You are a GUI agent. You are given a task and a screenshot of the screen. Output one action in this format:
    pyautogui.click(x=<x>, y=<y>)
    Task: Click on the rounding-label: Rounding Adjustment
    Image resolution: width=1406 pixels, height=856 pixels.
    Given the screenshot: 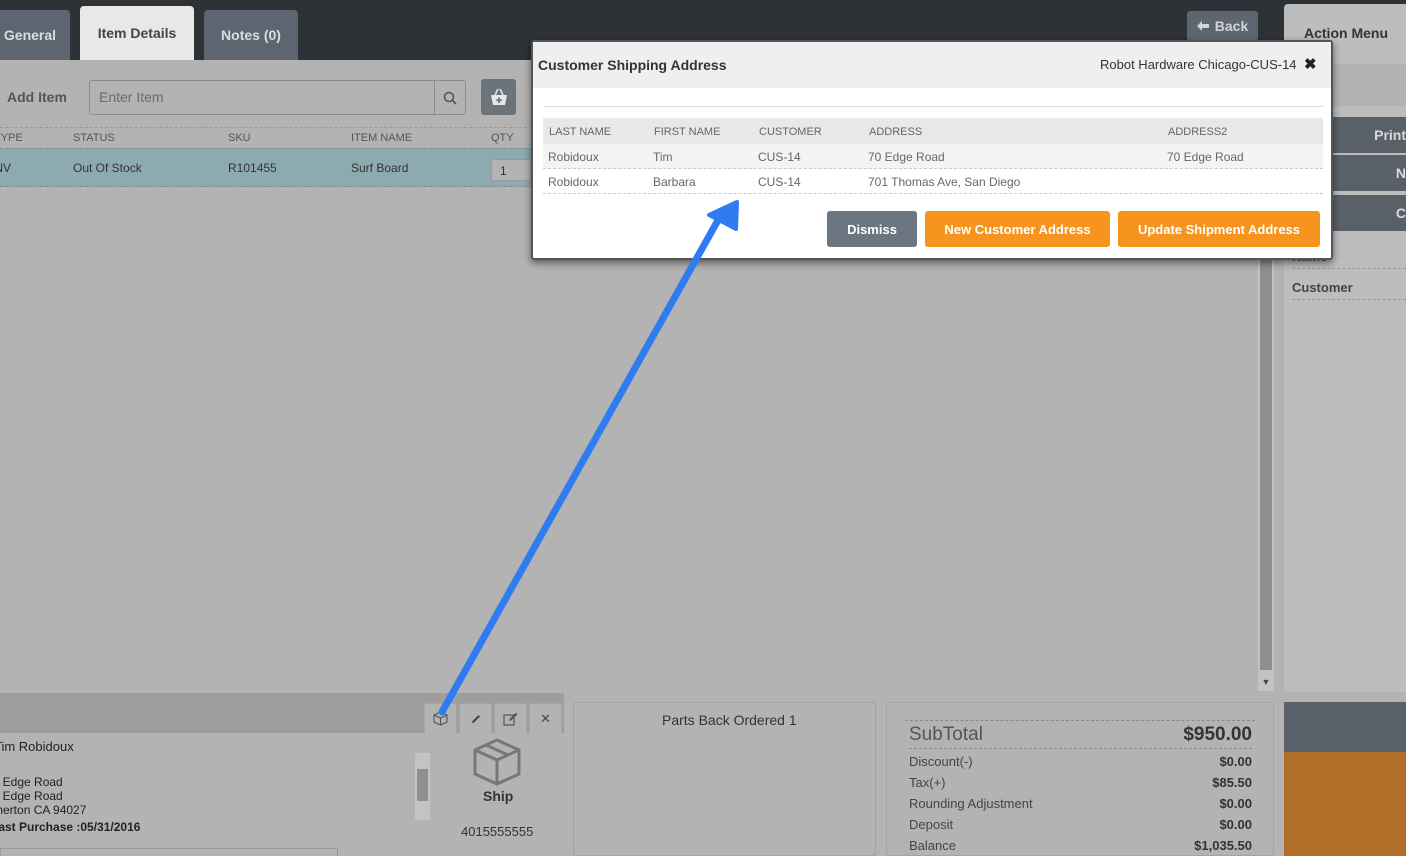 What is the action you would take?
    pyautogui.click(x=971, y=803)
    